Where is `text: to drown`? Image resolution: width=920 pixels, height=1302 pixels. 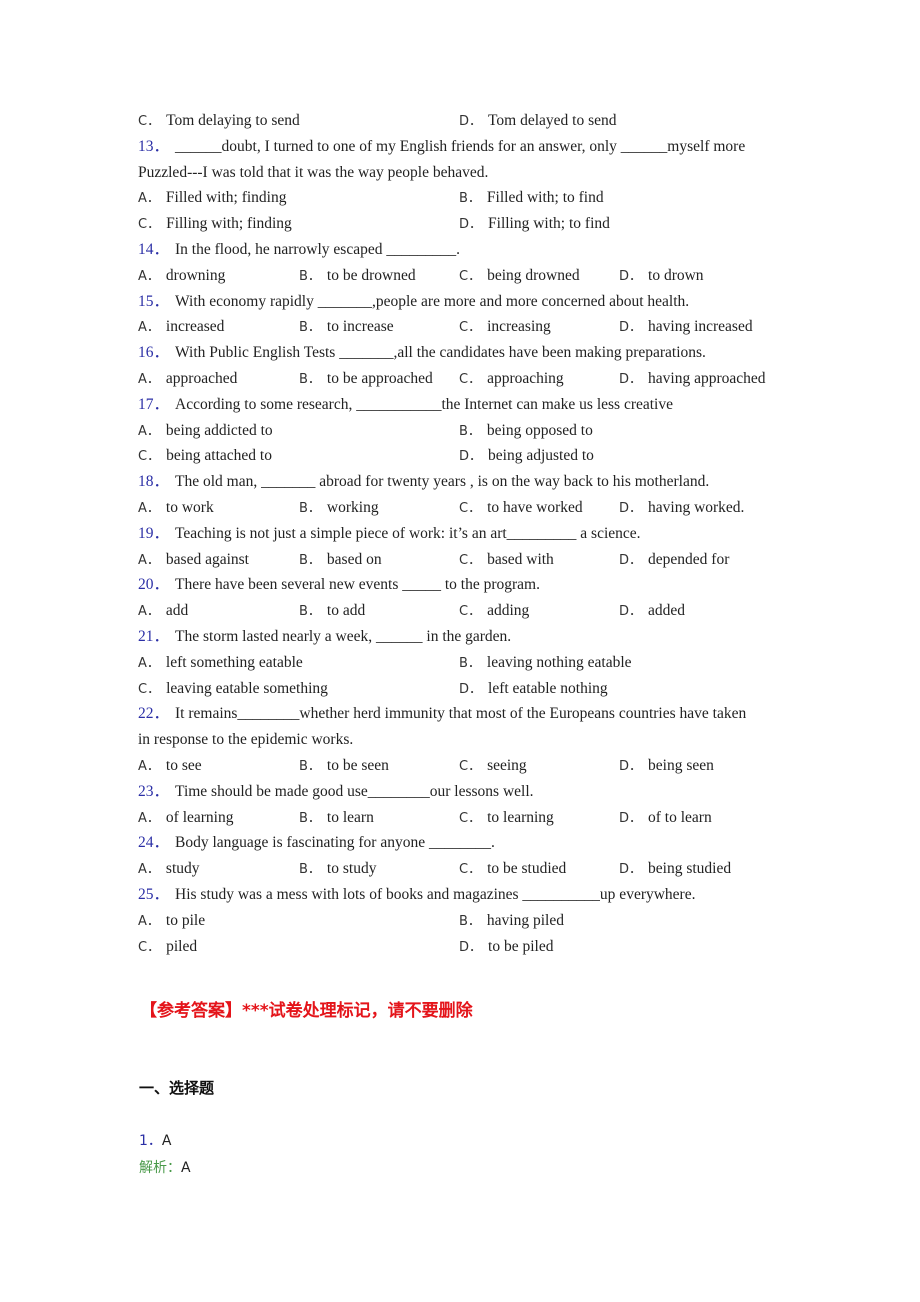
text: to drown is located at coordinates (676, 275).